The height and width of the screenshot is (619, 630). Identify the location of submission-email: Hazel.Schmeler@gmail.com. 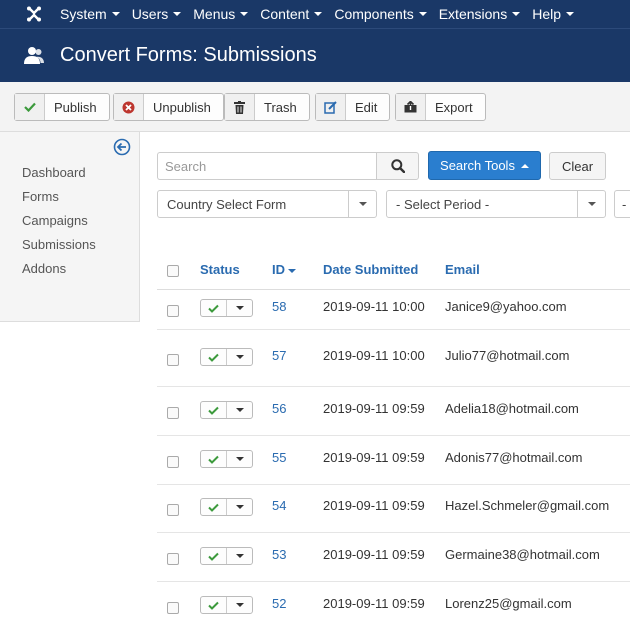
(527, 505).